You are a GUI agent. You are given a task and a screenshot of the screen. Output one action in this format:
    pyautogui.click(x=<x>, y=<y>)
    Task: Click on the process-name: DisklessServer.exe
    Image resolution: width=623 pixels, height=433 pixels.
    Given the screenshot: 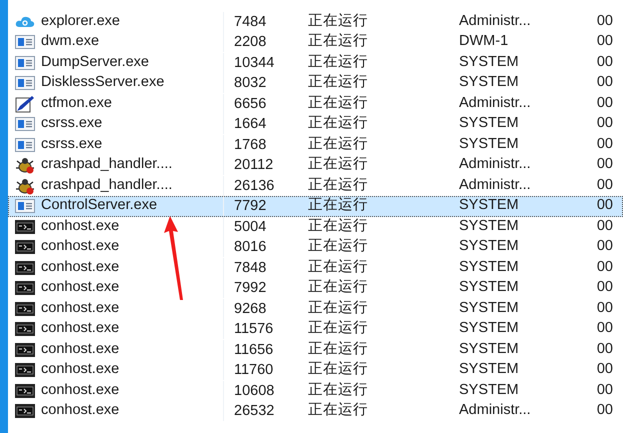 What is the action you would take?
    pyautogui.click(x=103, y=82)
    